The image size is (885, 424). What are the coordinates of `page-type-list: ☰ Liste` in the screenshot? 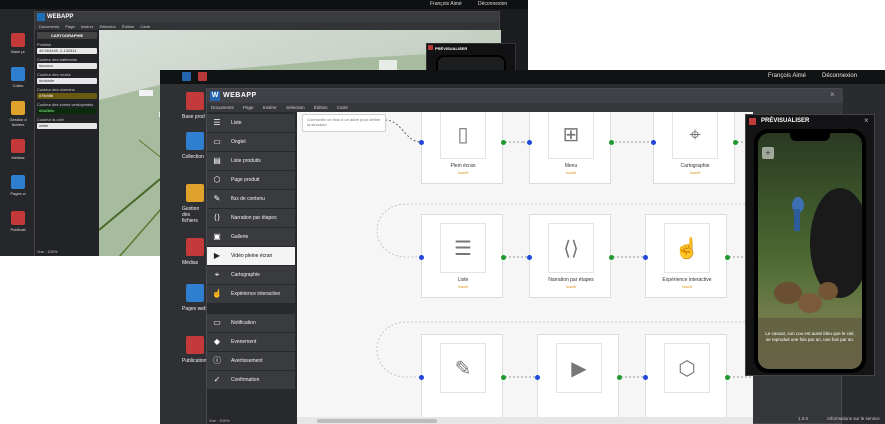 It's located at (251, 123).